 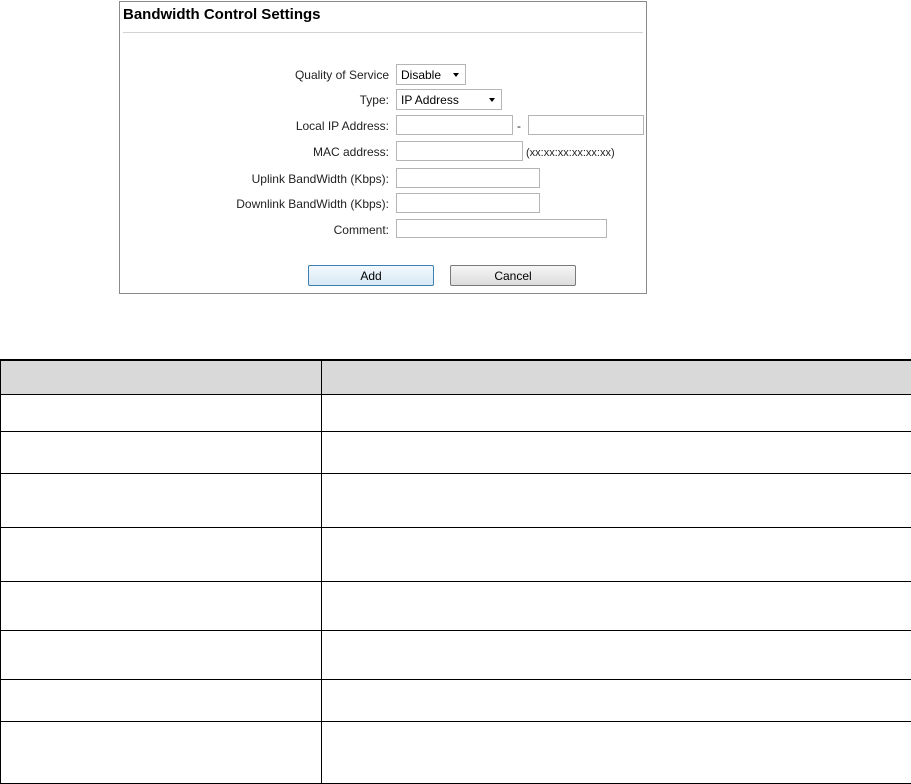 What do you see at coordinates (468, 178) in the screenshot?
I see `uplink-bandwidth-input` at bounding box center [468, 178].